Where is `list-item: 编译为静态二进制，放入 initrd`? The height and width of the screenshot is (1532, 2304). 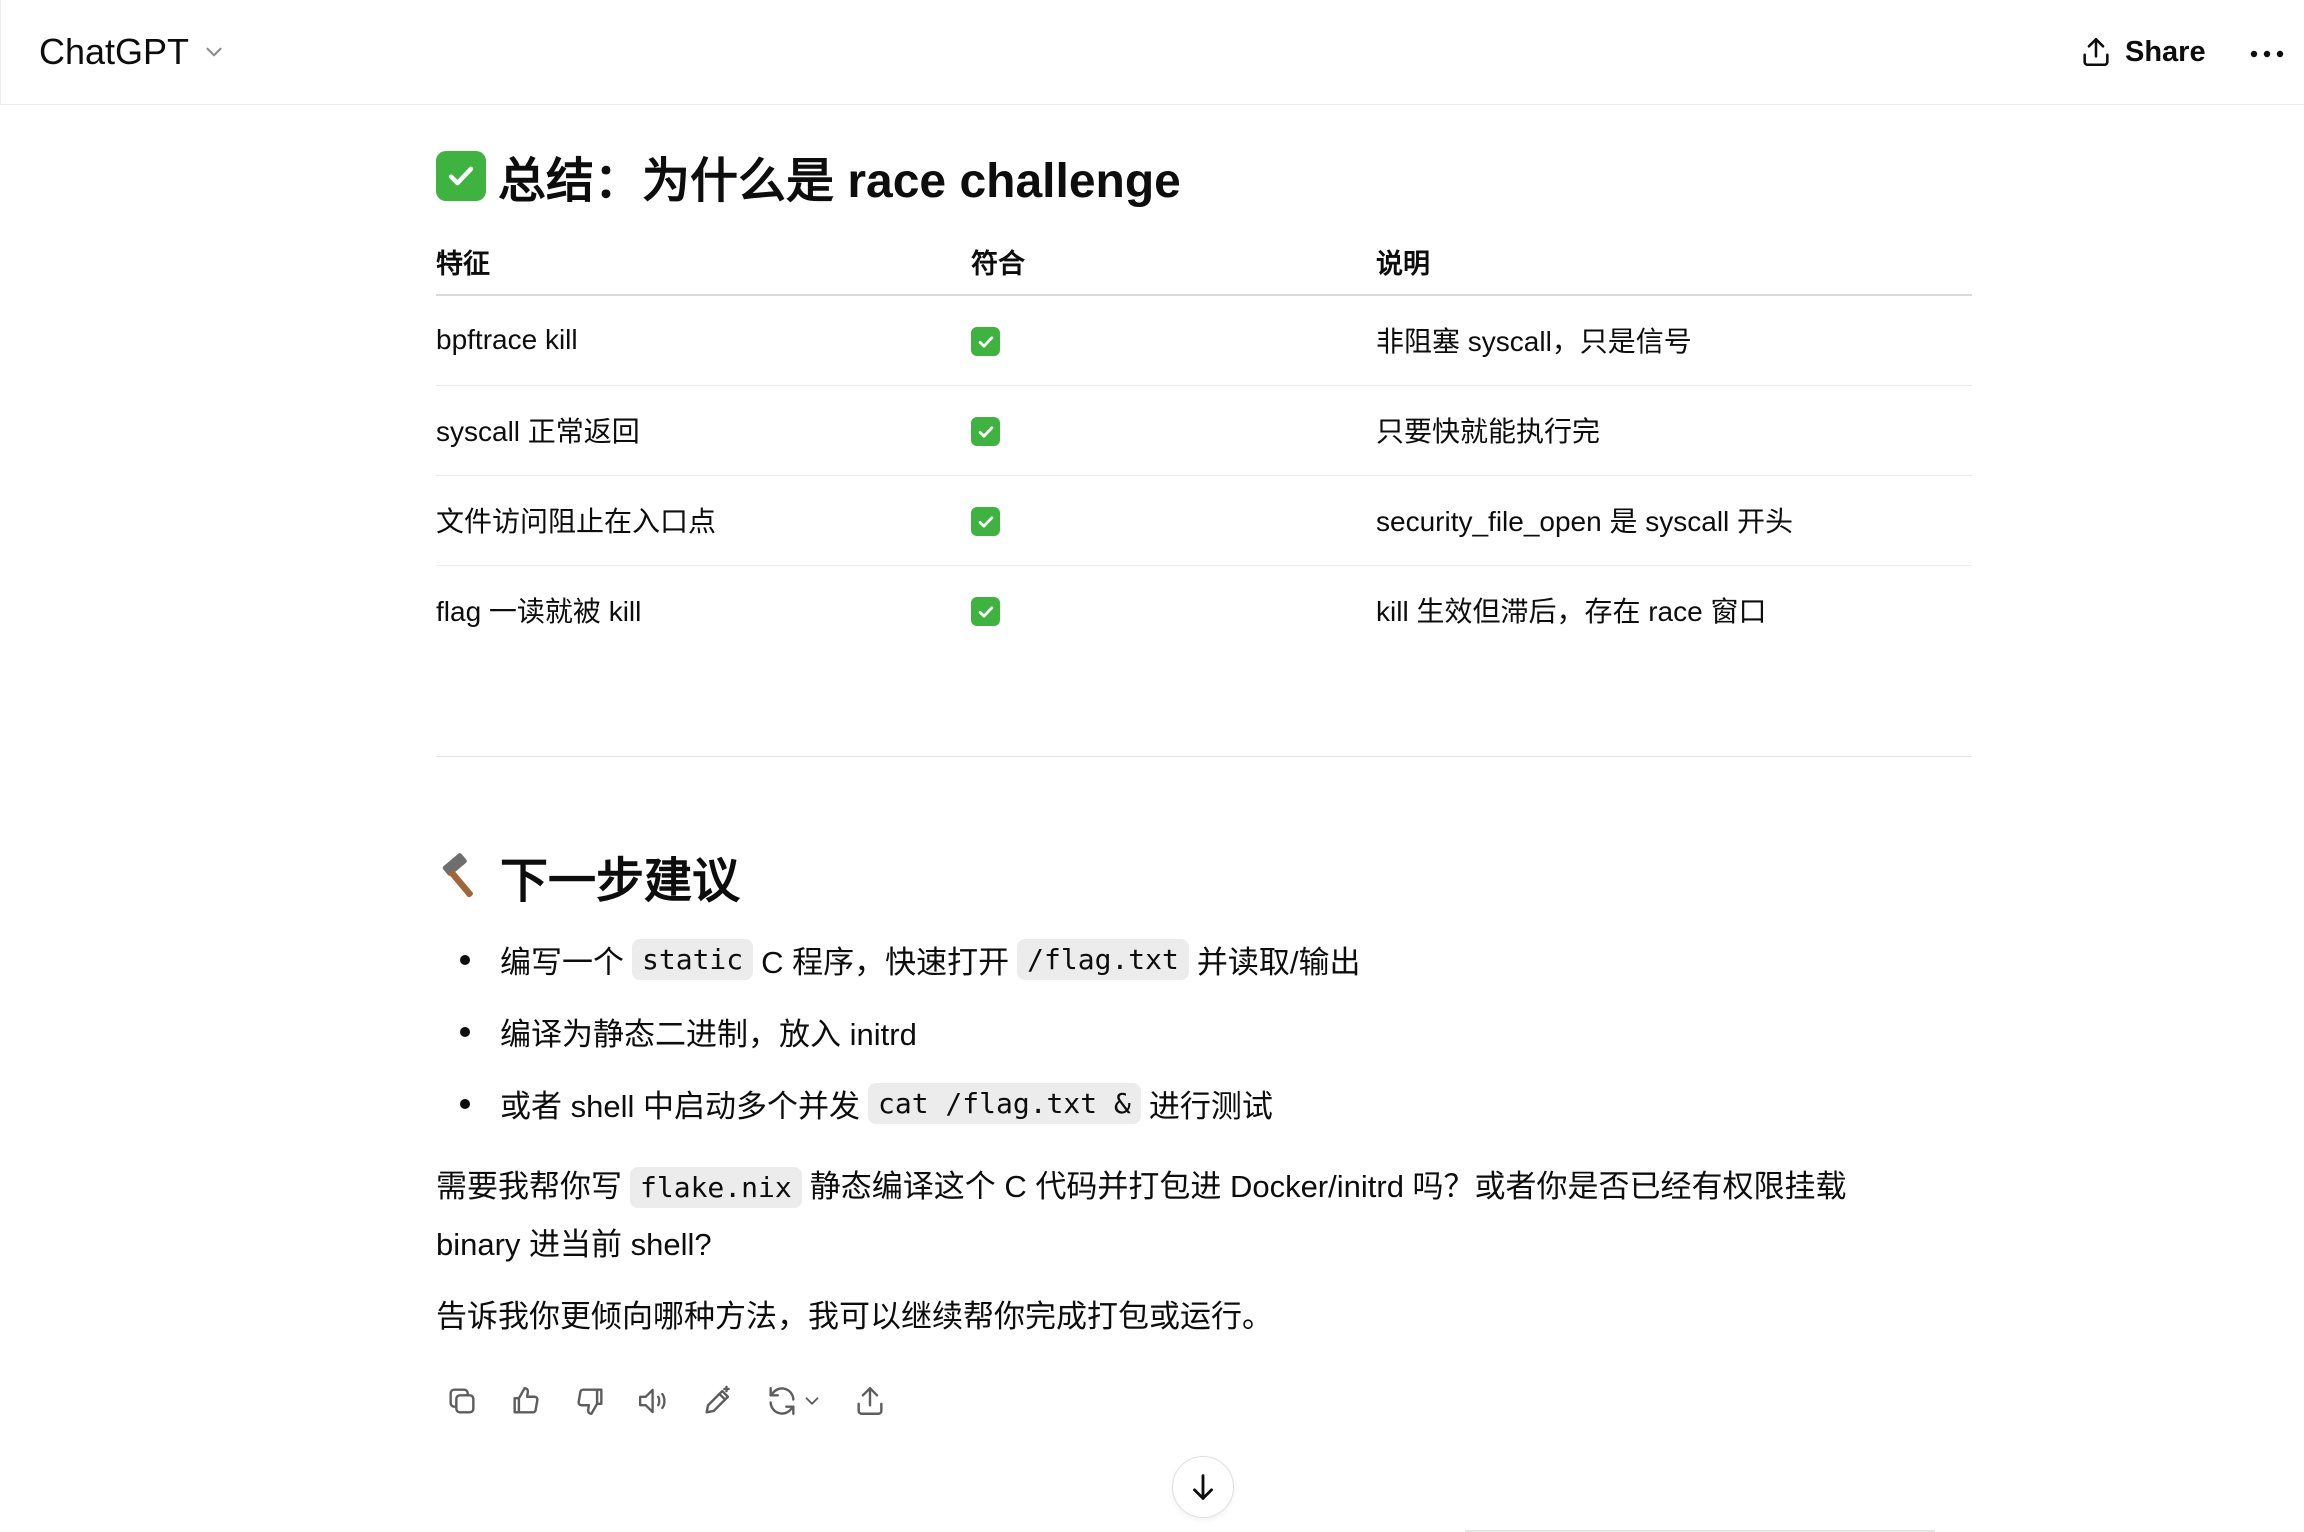 list-item: 编译为静态二进制，放入 initrd is located at coordinates (898, 1031).